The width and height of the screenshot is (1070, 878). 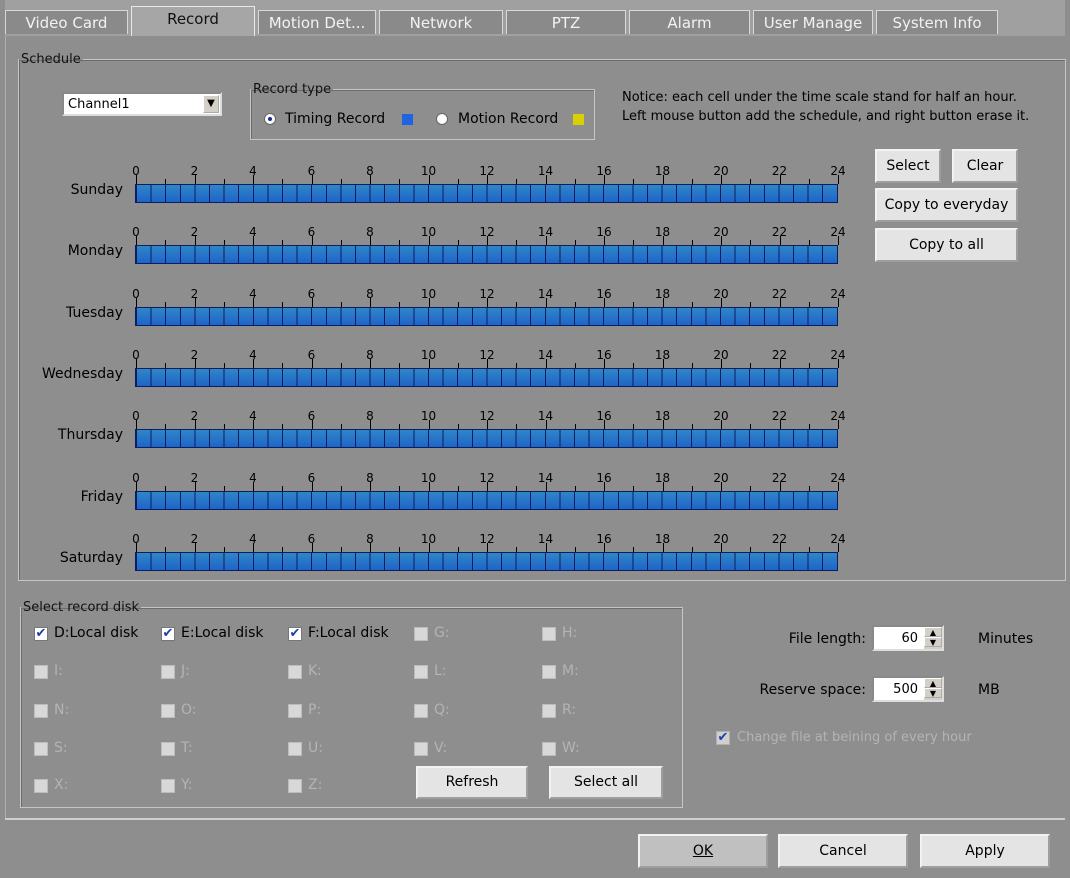 What do you see at coordinates (442, 710) in the screenshot?
I see `disk-label: Q:` at bounding box center [442, 710].